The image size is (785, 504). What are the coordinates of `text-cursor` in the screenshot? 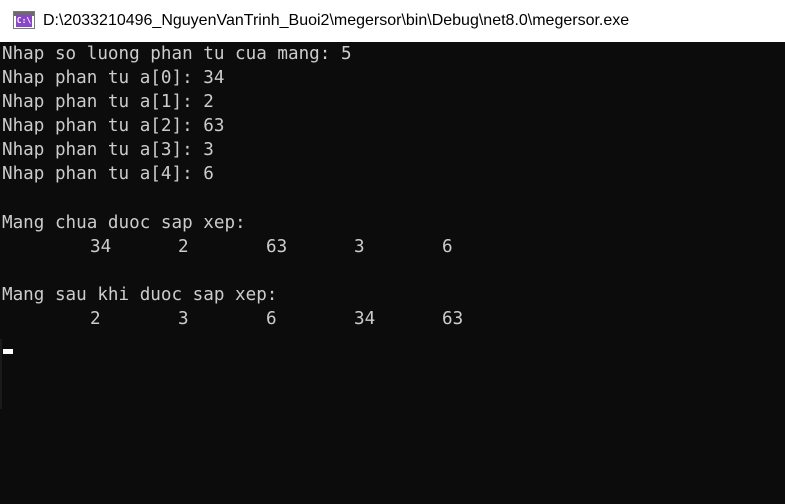 It's located at (8, 351).